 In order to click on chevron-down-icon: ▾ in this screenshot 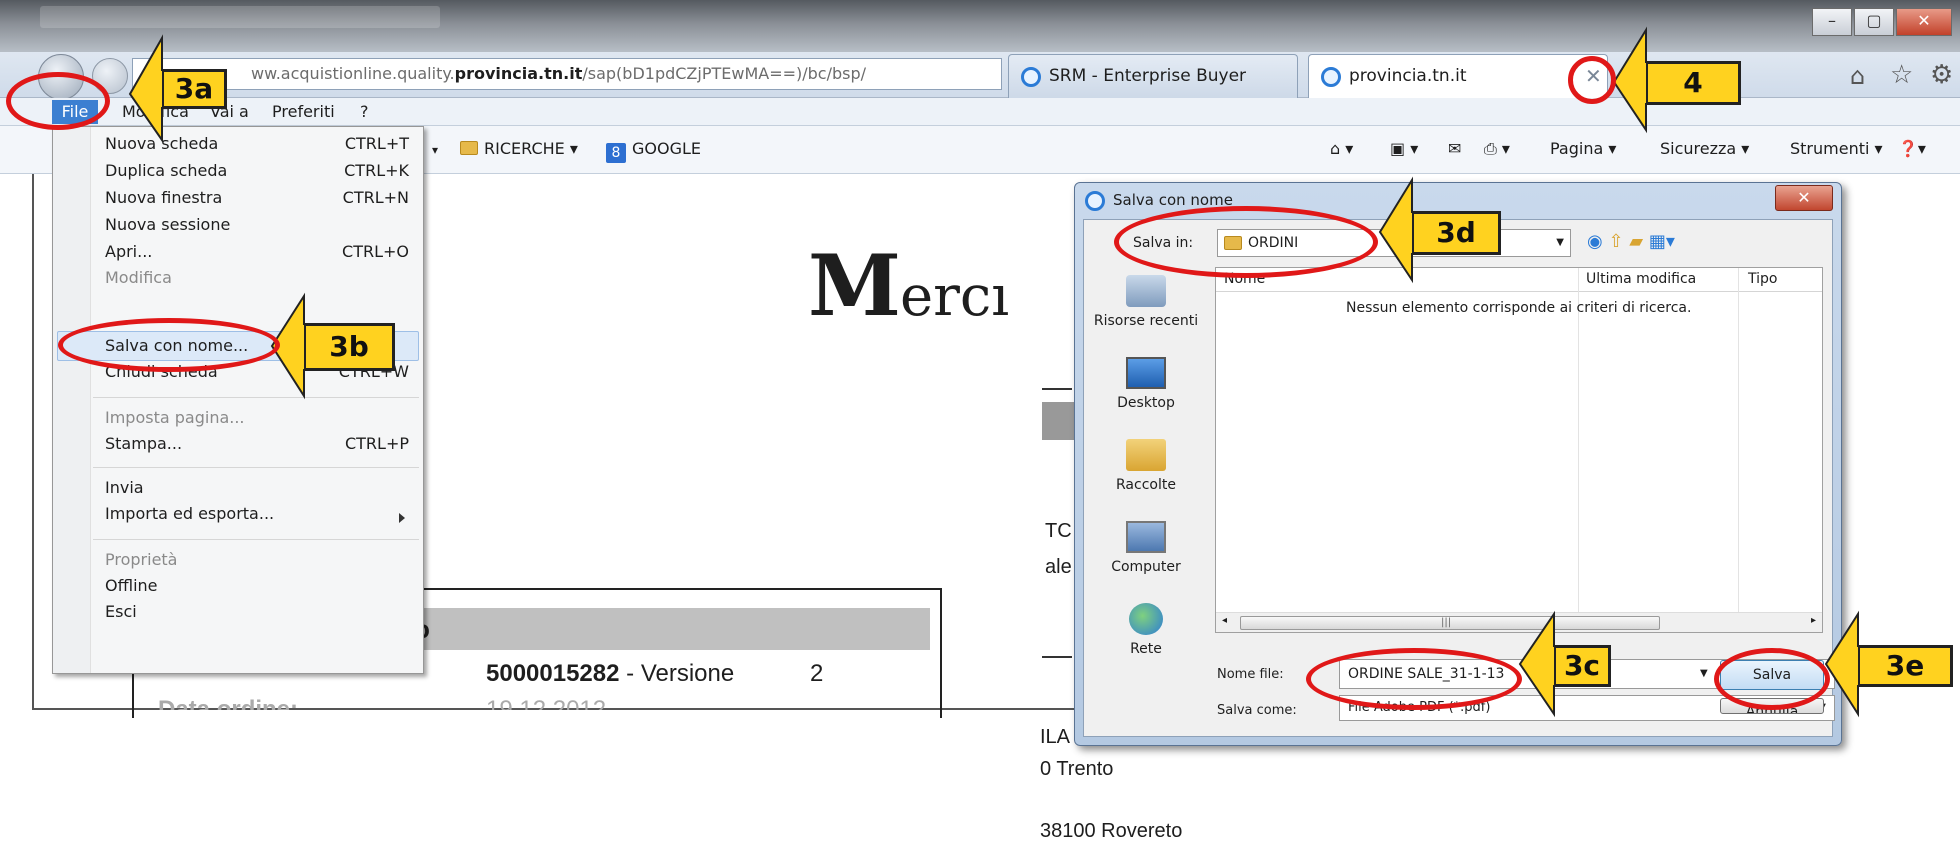, I will do `click(435, 150)`.